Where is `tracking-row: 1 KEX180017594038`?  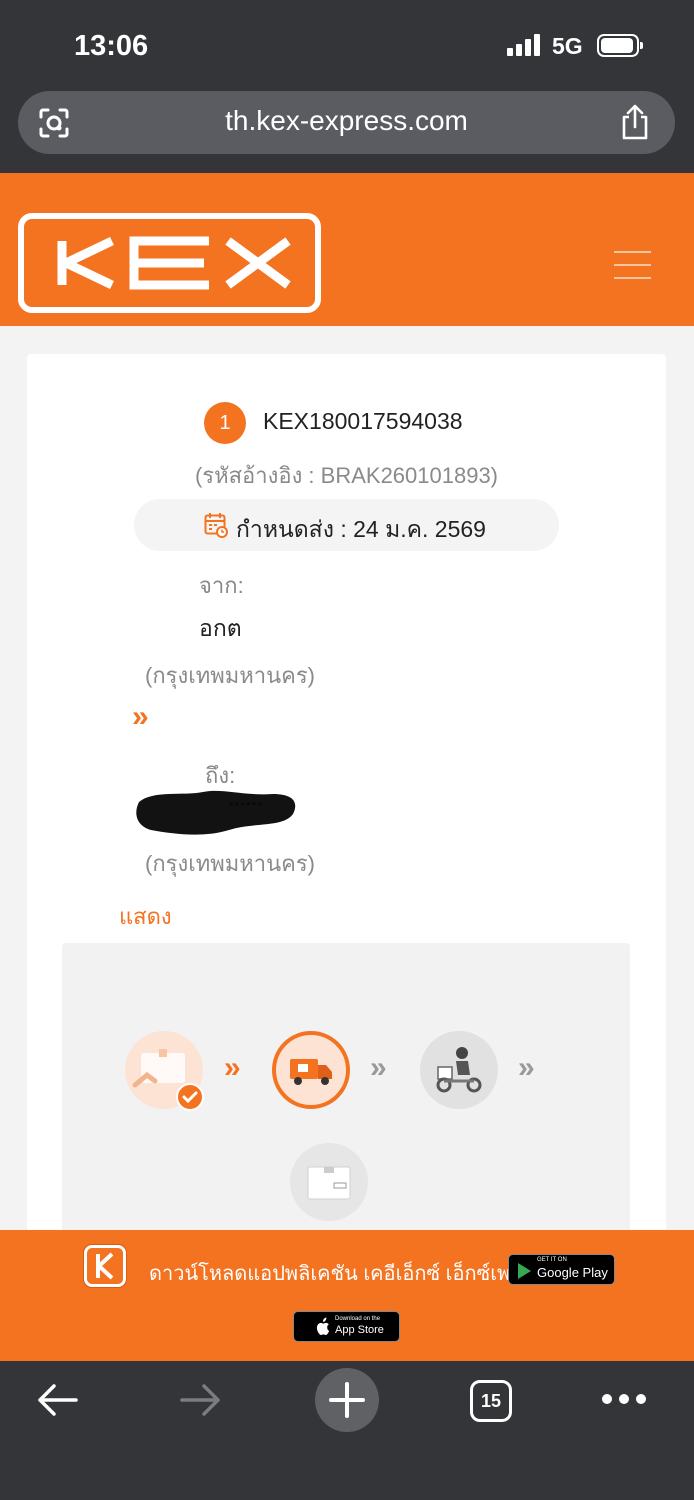 tracking-row: 1 KEX180017594038 is located at coordinates (346, 423).